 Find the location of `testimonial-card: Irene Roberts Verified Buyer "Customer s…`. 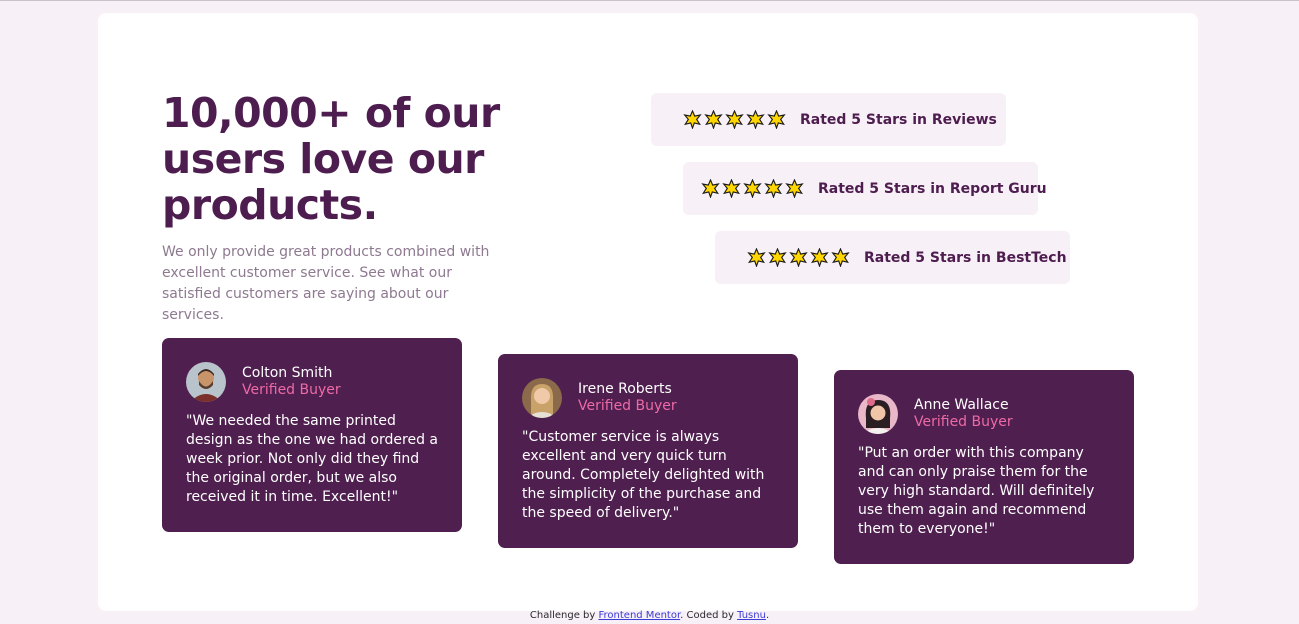

testimonial-card: Irene Roberts Verified Buyer "Customer s… is located at coordinates (648, 451).